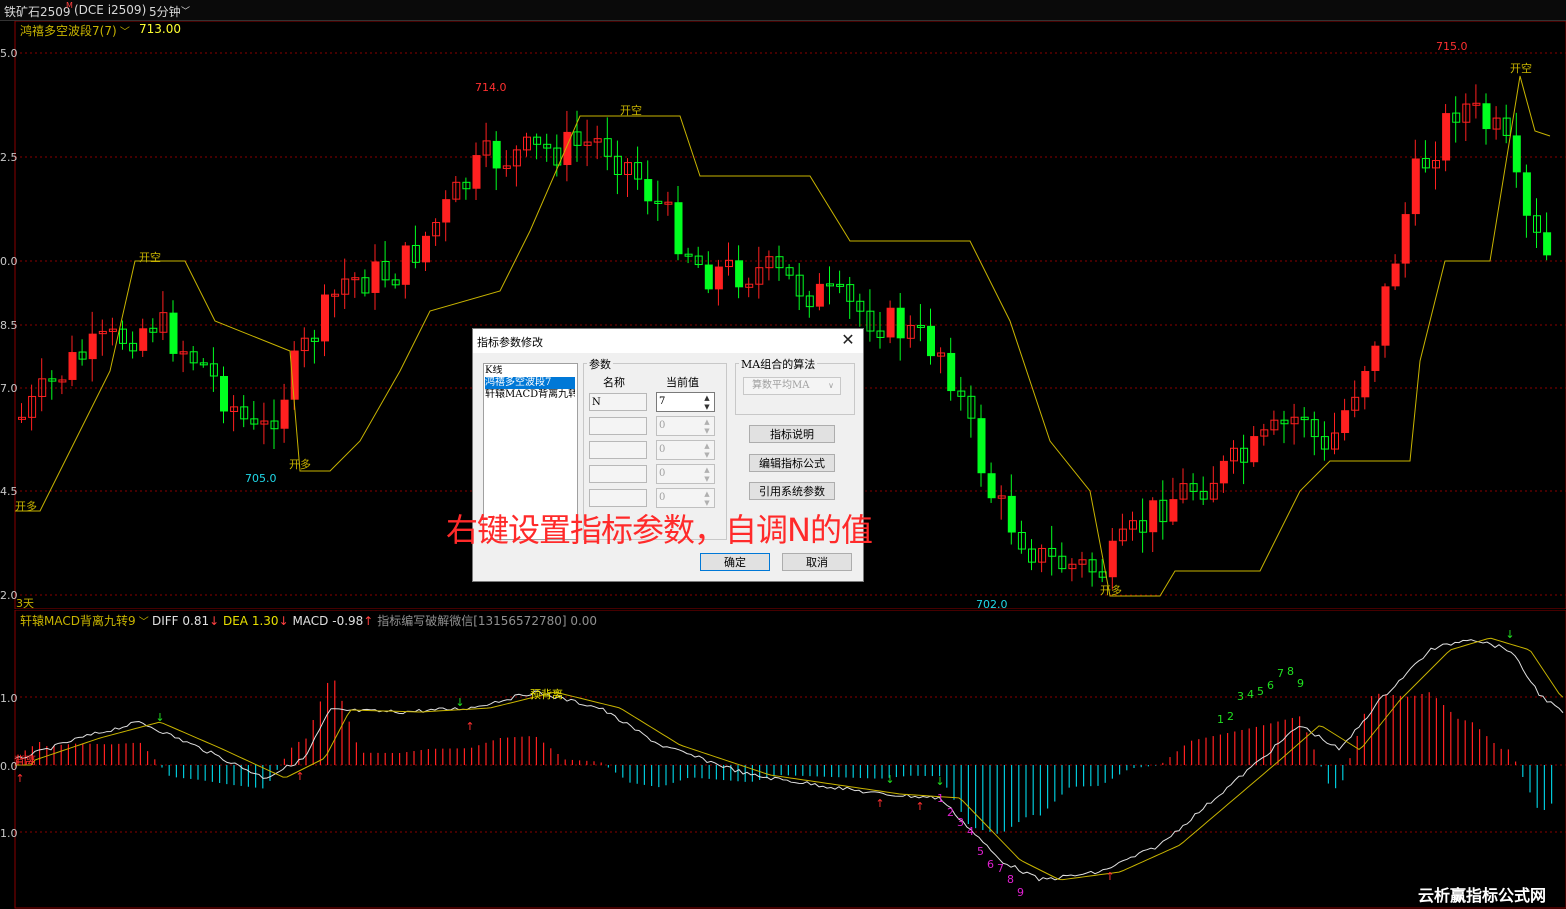 The height and width of the screenshot is (909, 1566). What do you see at coordinates (685, 402) in the screenshot?
I see `param-value-spinner: 7 ▲ ▼` at bounding box center [685, 402].